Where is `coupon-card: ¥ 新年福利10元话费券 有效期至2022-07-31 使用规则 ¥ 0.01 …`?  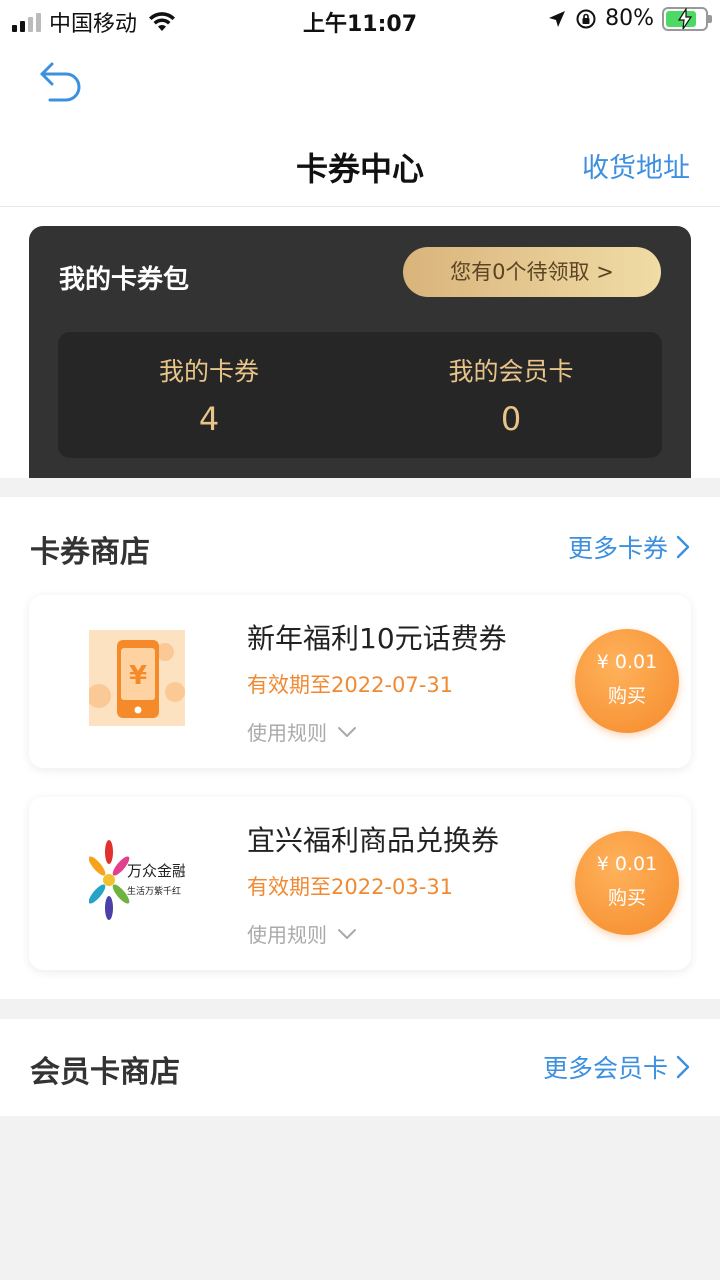
coupon-card: ¥ 新年福利10元话费券 有效期至2022-07-31 使用规则 ¥ 0.01 … is located at coordinates (360, 681).